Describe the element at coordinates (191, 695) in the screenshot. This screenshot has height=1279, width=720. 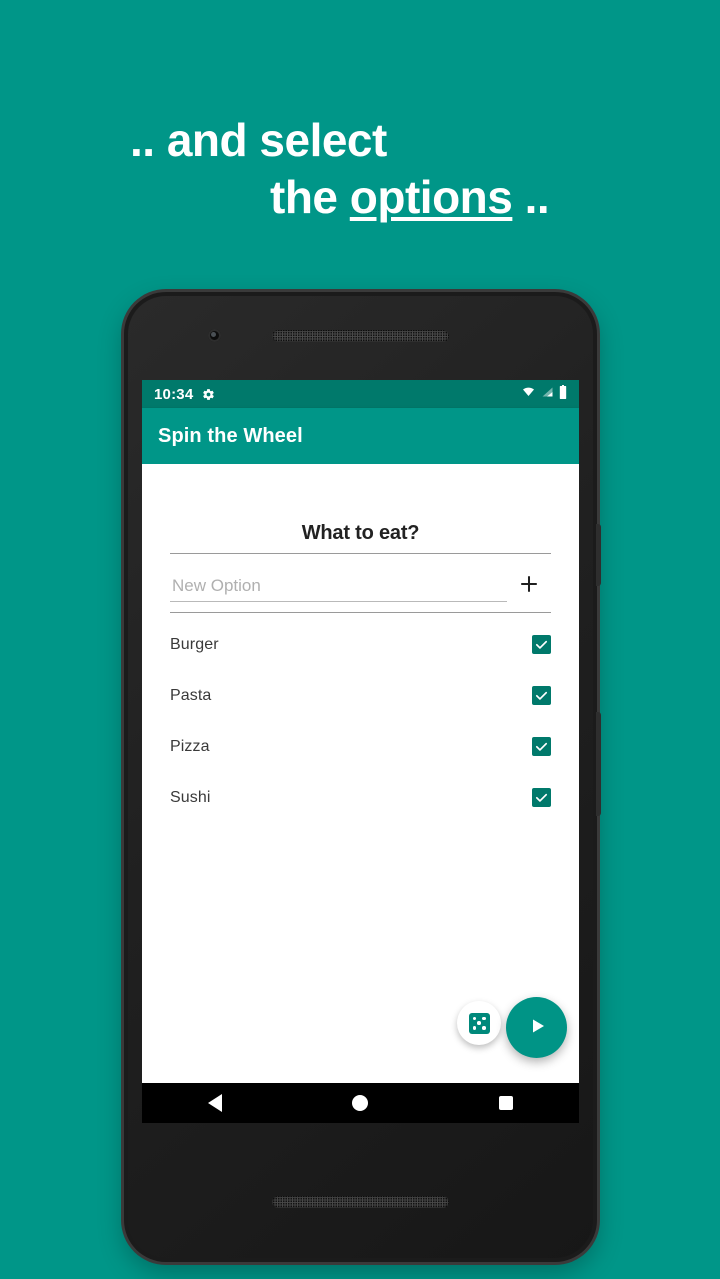
I see `option-label: Pasta` at that location.